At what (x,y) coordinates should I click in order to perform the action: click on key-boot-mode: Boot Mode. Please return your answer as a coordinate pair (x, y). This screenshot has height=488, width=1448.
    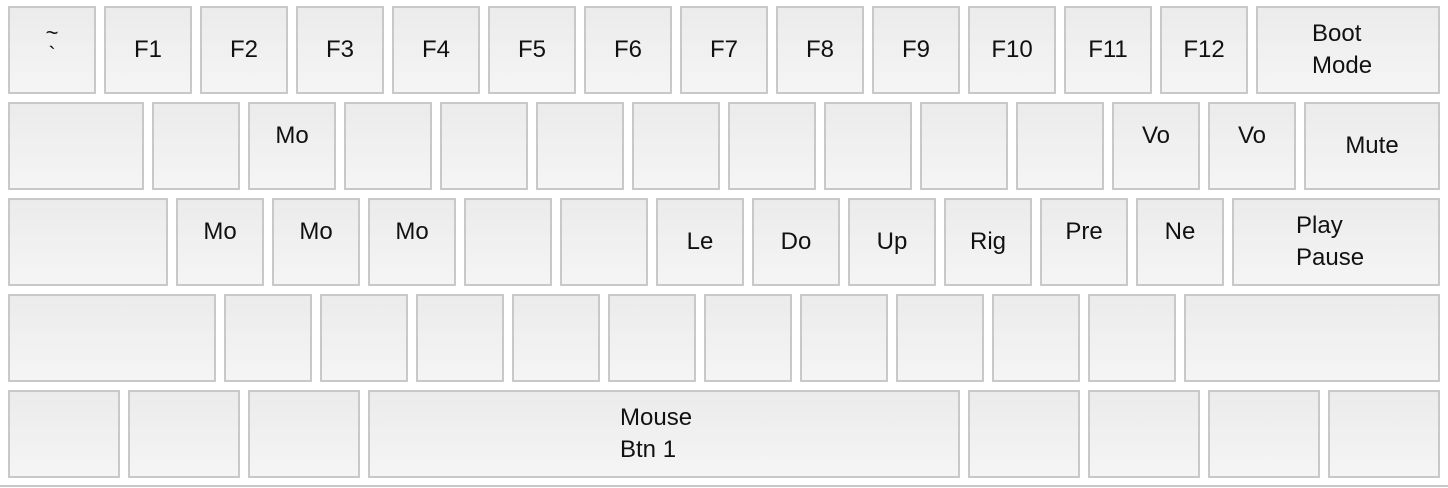
    Looking at the image, I should click on (1348, 50).